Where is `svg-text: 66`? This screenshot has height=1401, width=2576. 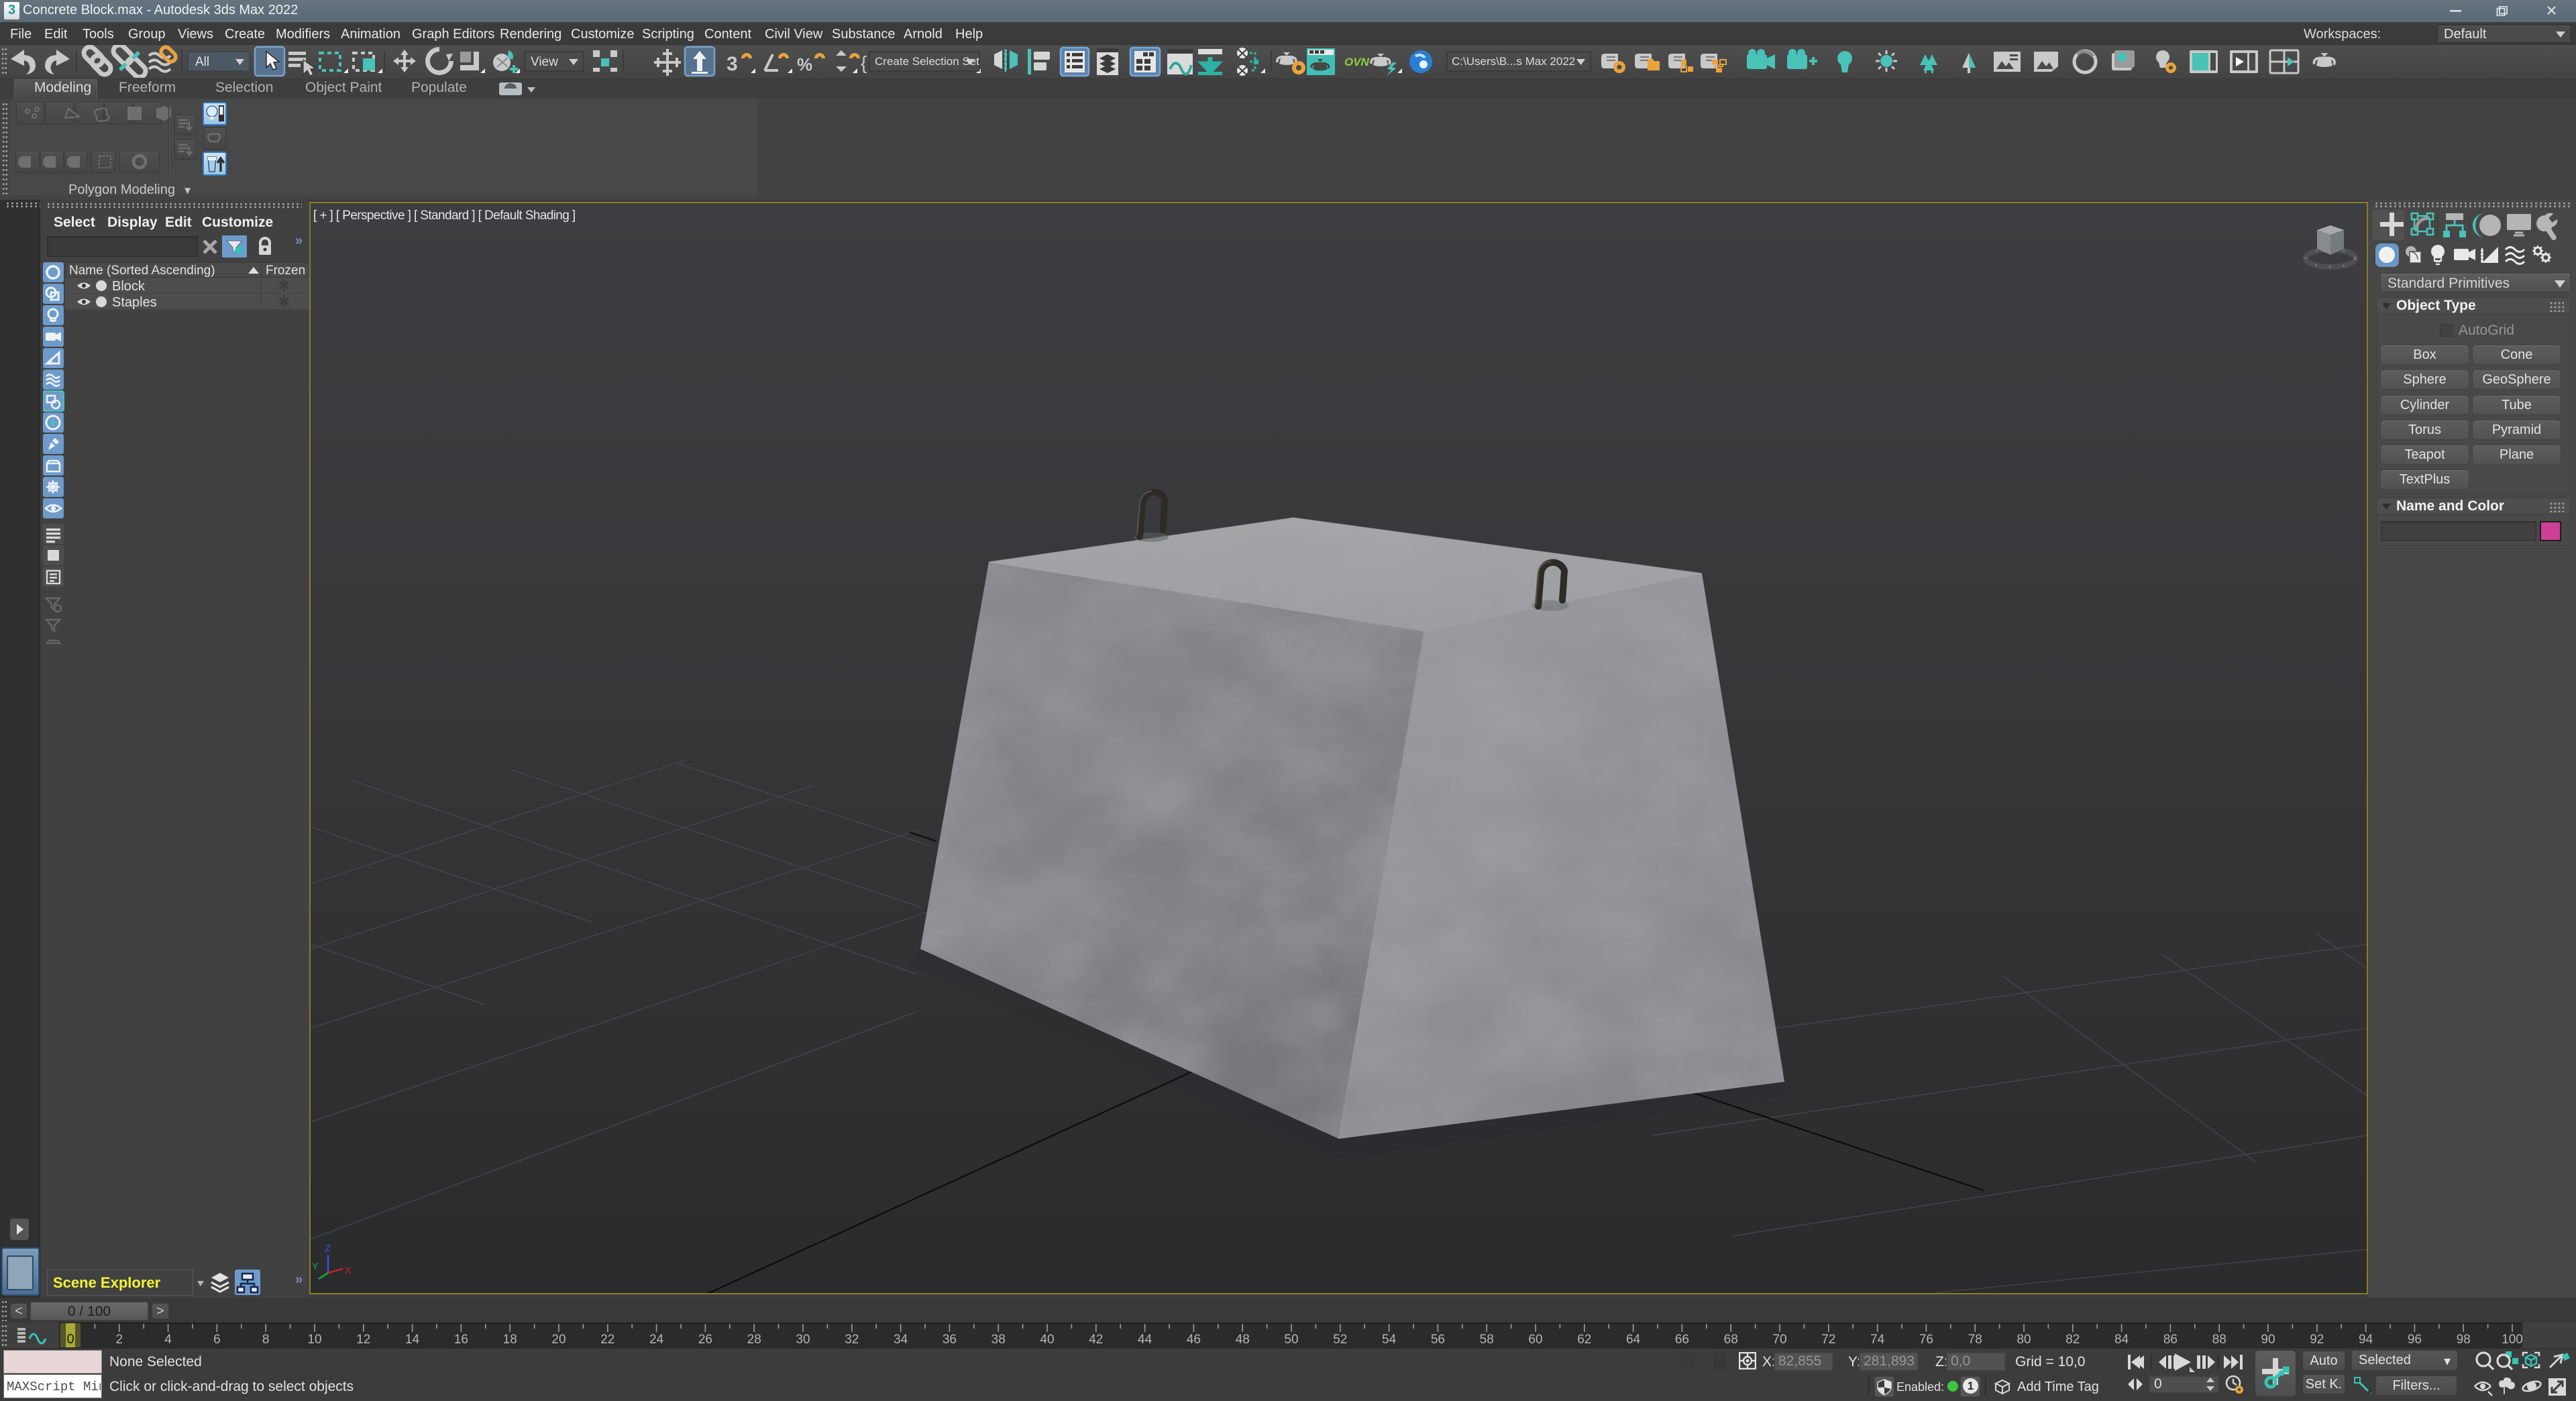 svg-text: 66 is located at coordinates (1682, 1340).